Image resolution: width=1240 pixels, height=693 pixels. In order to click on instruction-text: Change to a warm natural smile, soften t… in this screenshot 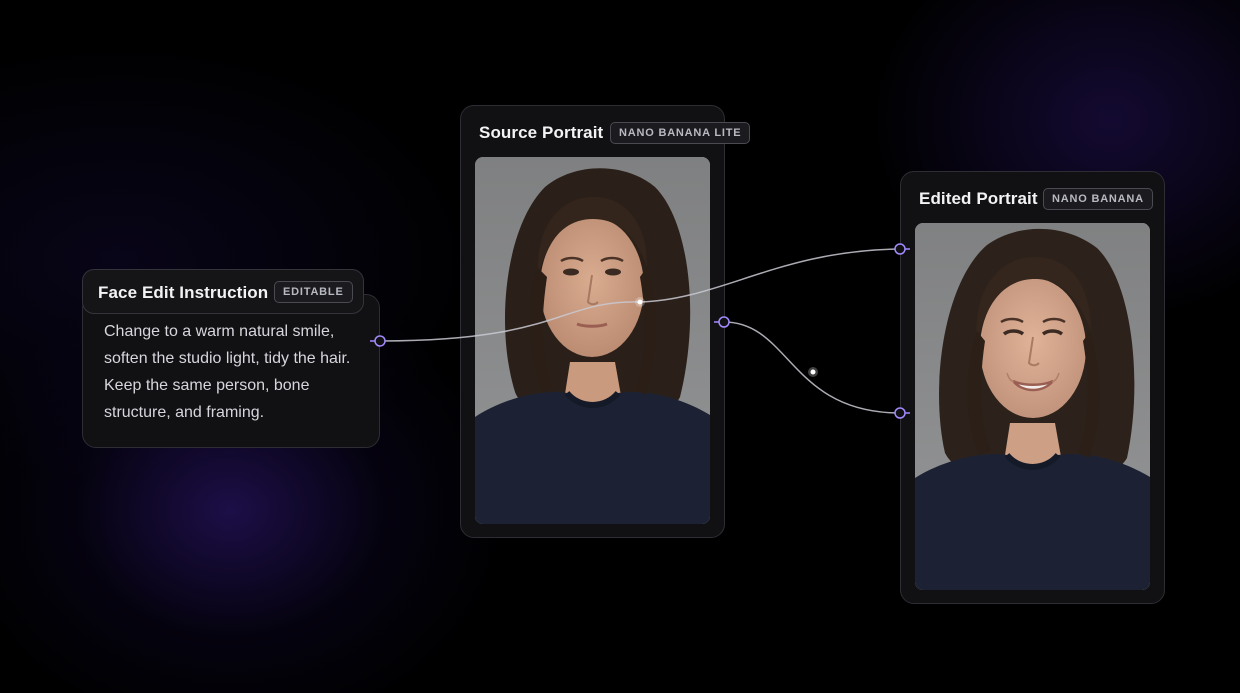, I will do `click(238, 372)`.